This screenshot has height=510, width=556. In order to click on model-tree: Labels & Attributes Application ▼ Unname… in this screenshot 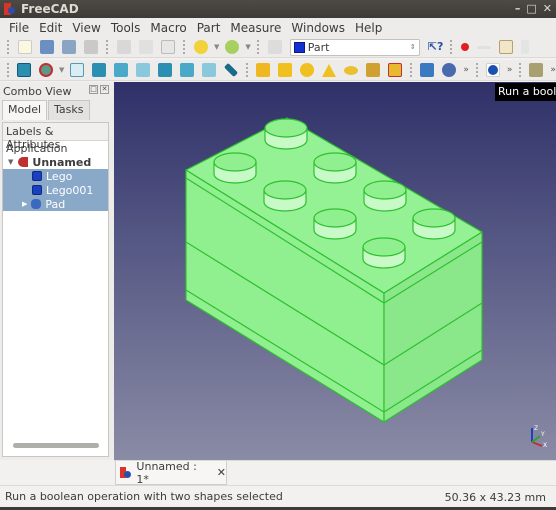, I will do `click(55, 289)`.